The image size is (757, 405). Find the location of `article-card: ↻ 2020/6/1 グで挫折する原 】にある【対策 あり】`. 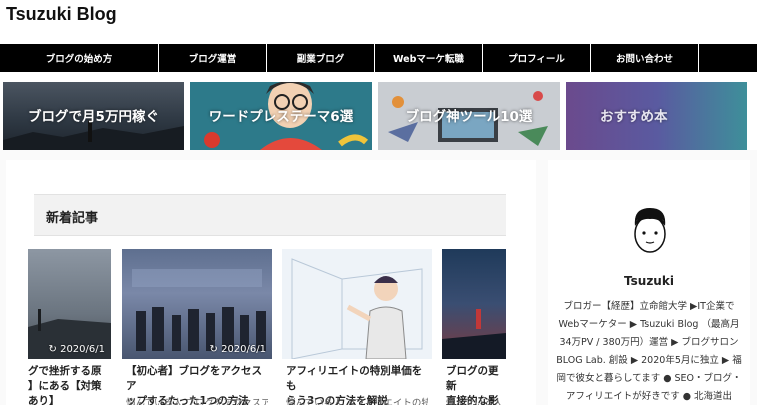

article-card: ↻ 2020/6/1 グで挫折する原 】にある【対策 あり】 is located at coordinates (69, 327).